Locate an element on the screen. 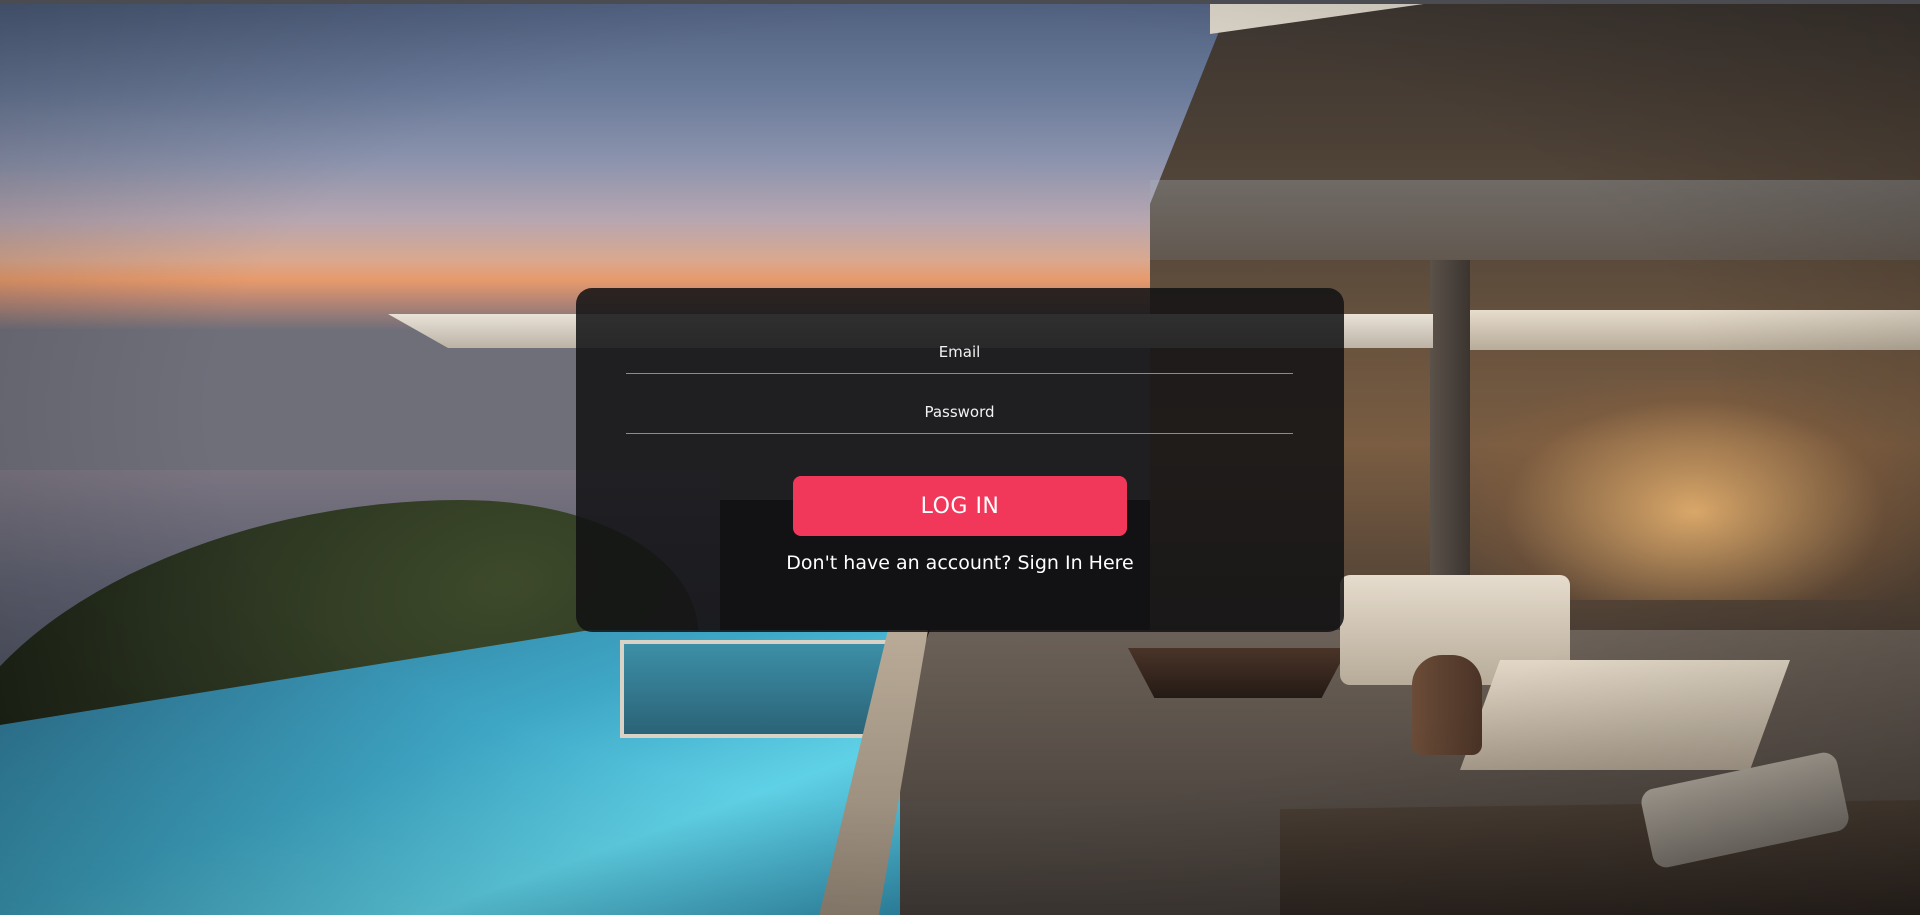 This screenshot has height=915, width=1920. signup-link: Don't have an account? Sign In Here is located at coordinates (960, 563).